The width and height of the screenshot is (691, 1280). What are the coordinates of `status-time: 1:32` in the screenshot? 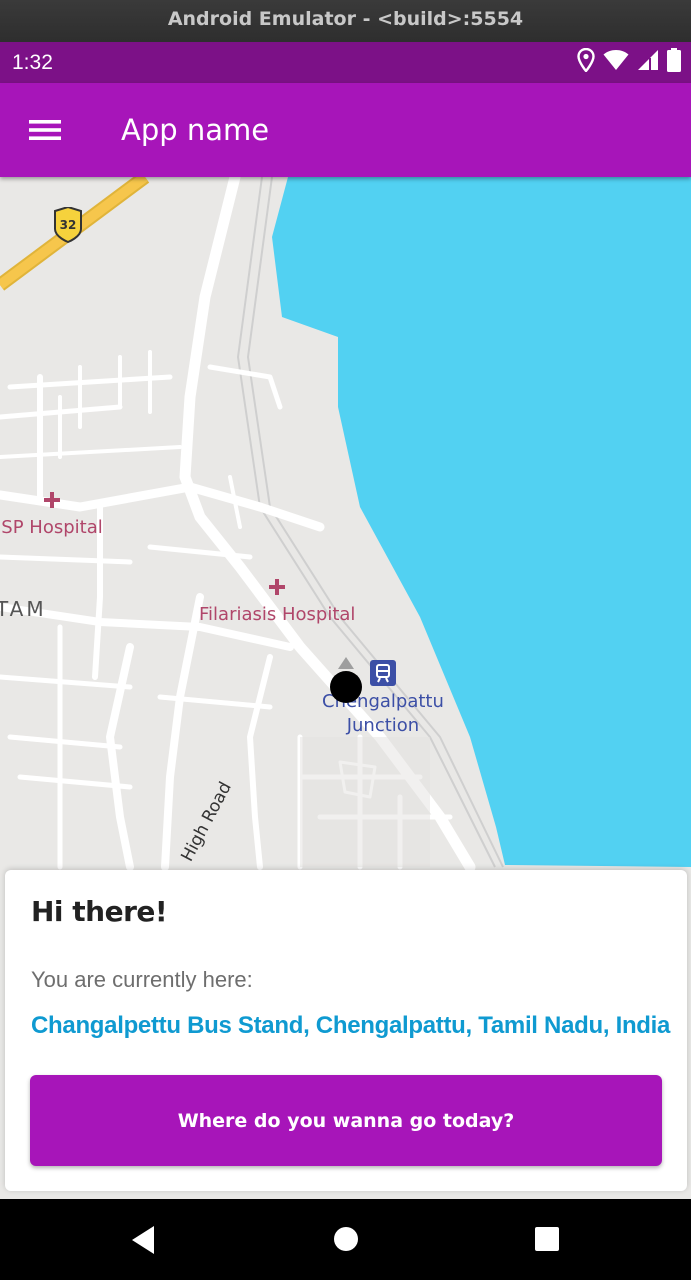 It's located at (32, 62).